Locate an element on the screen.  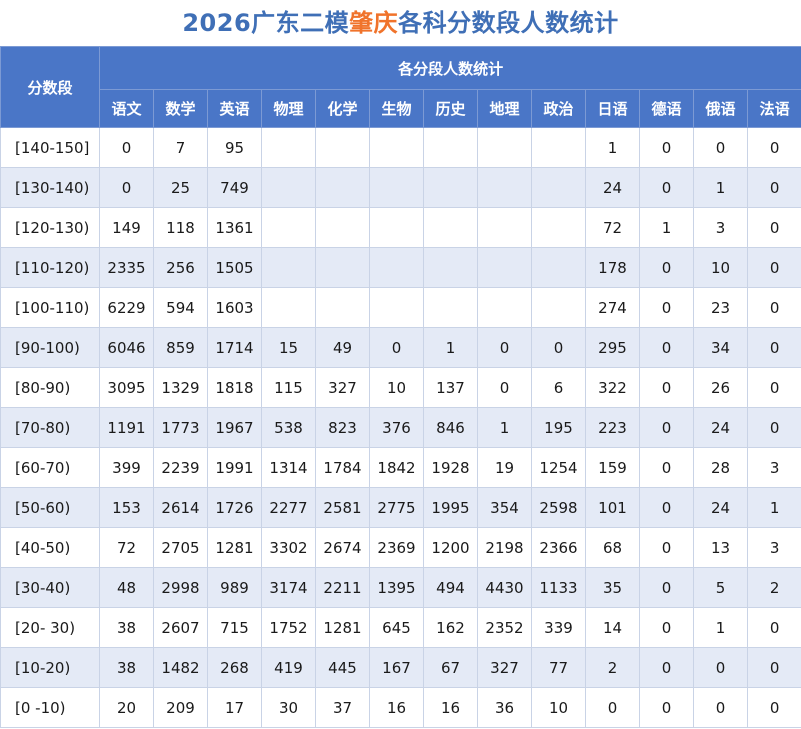
count-cell: 1995 is located at coordinates (450, 507).